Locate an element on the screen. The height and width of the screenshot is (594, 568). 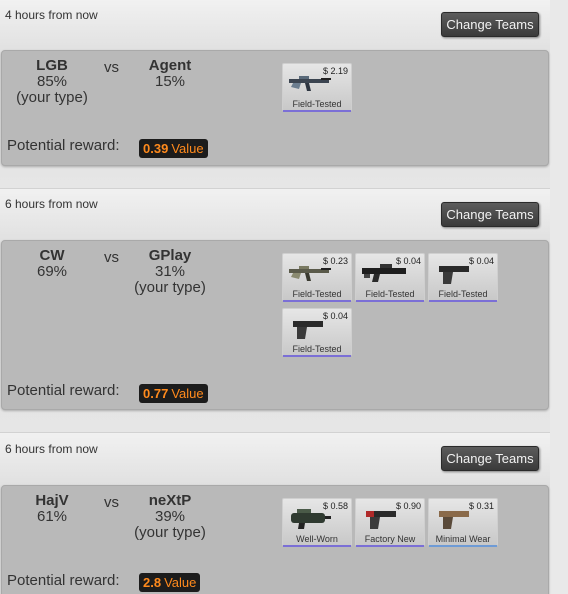
item-price: $ 0.58 is located at coordinates (335, 506).